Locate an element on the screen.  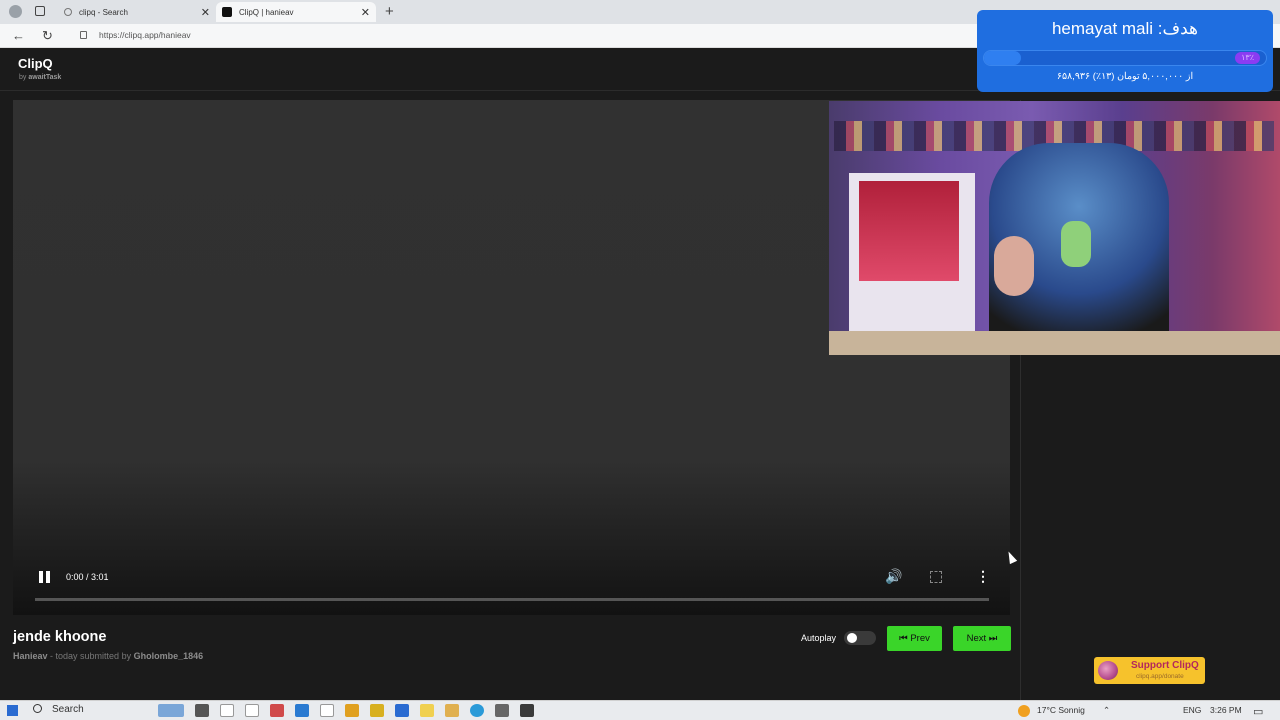
submitted-text: - today submitted by is located at coordinates (90, 656).